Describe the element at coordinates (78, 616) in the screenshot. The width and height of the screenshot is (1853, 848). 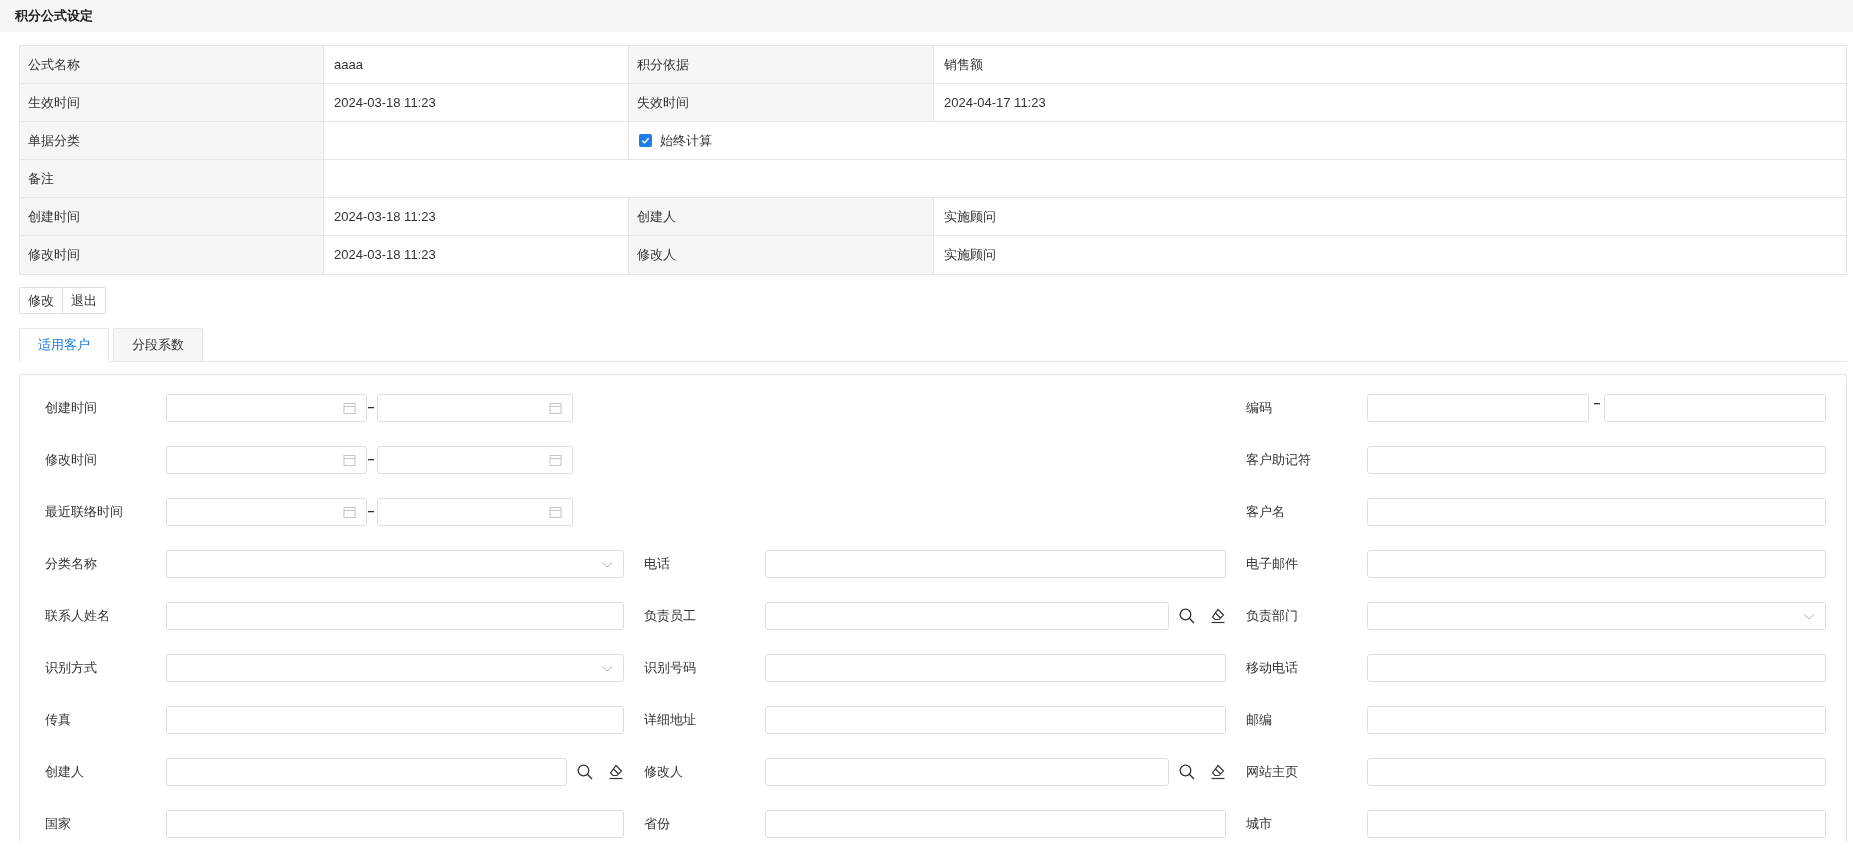
I see `field-label: 联系人姓名` at that location.